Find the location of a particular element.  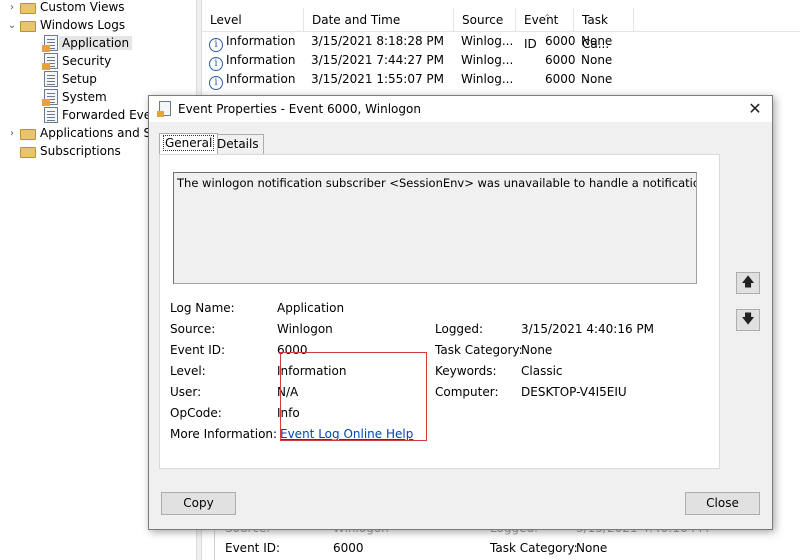

user-label: User: is located at coordinates (186, 392).